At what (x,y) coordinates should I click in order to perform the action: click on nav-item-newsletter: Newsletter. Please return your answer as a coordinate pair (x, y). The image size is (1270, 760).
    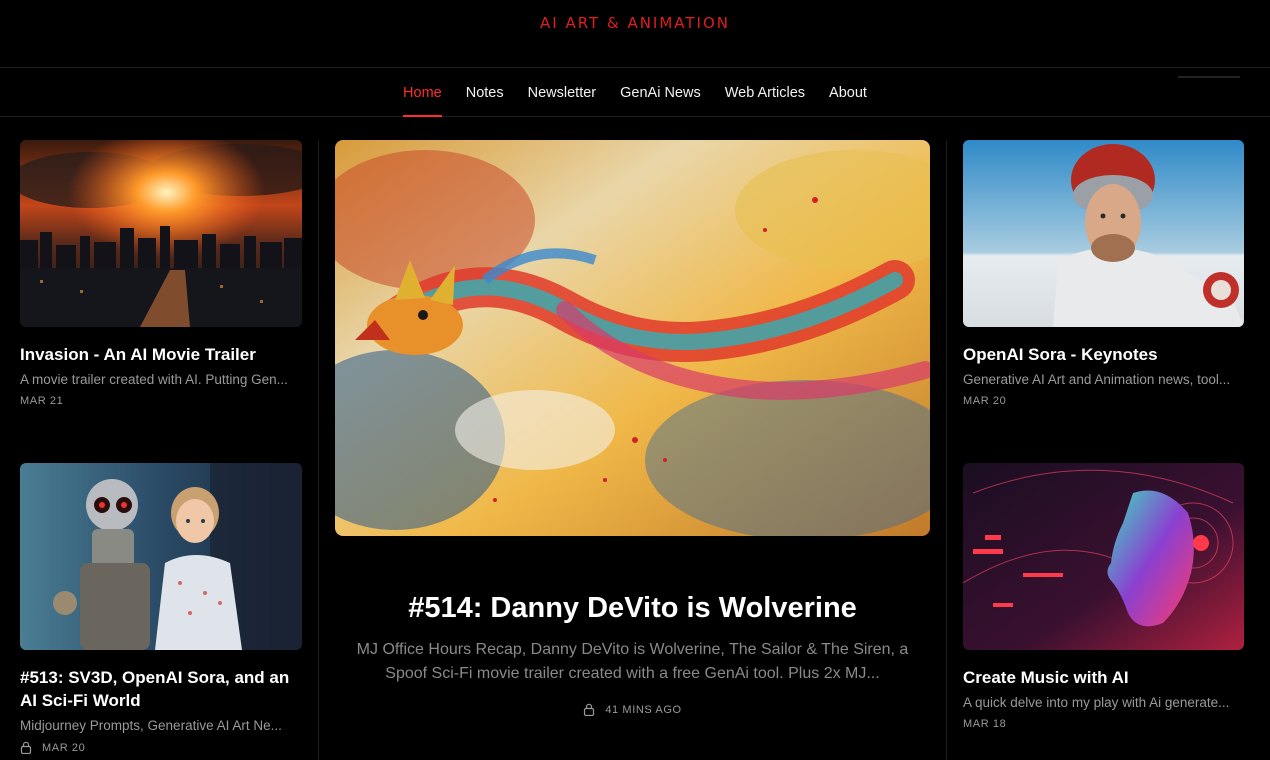
    Looking at the image, I should click on (562, 93).